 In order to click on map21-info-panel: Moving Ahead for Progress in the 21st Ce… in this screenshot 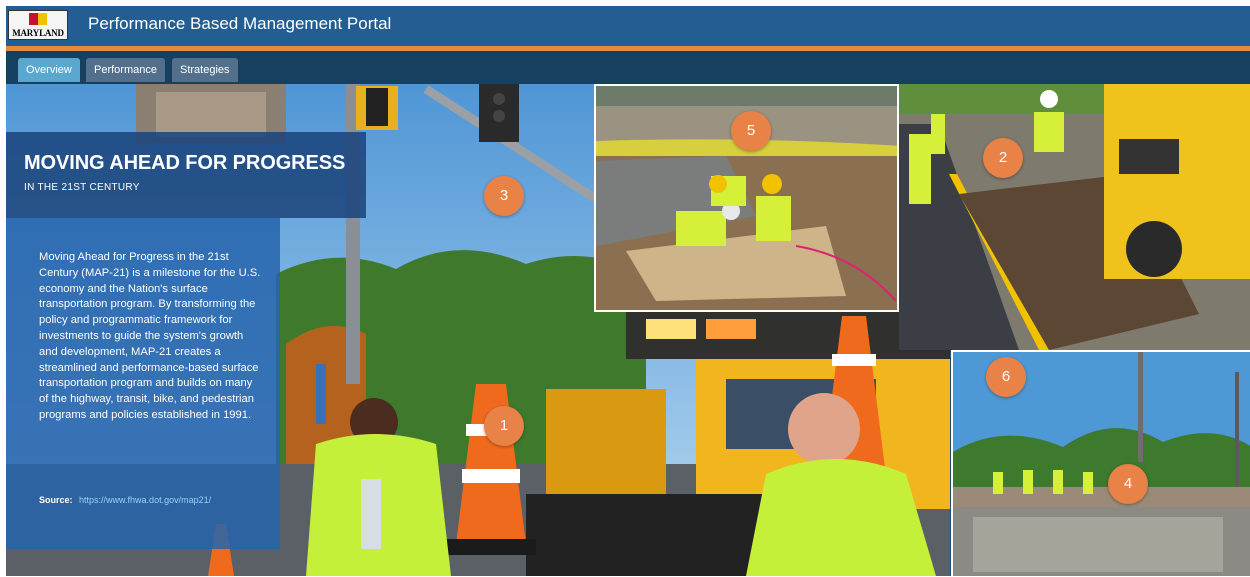, I will do `click(143, 383)`.